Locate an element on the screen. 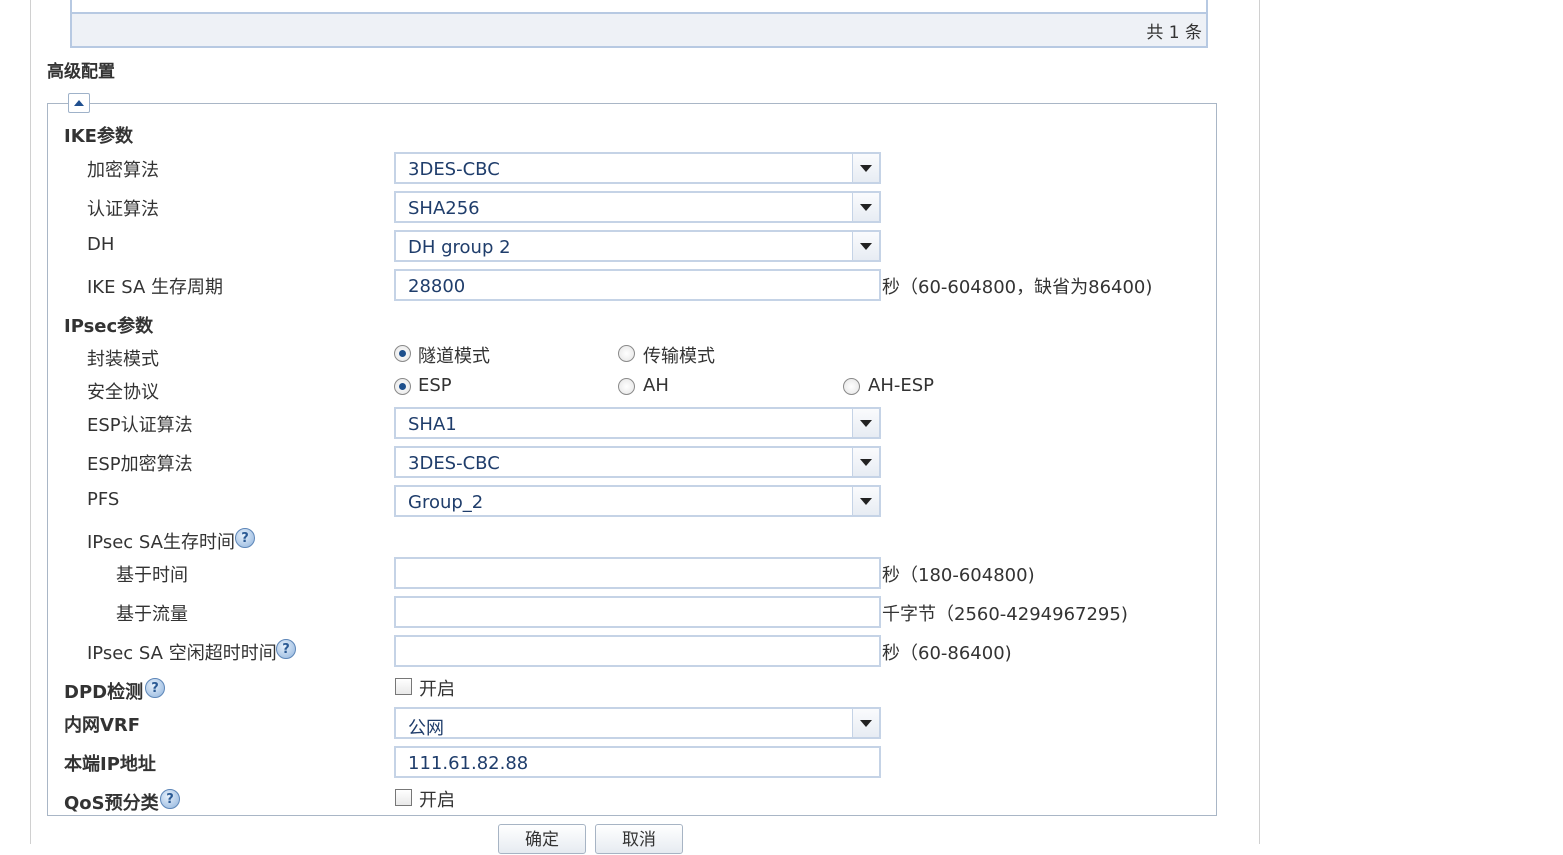 This screenshot has height=855, width=1563. proto-esp-label: ESP is located at coordinates (435, 385).